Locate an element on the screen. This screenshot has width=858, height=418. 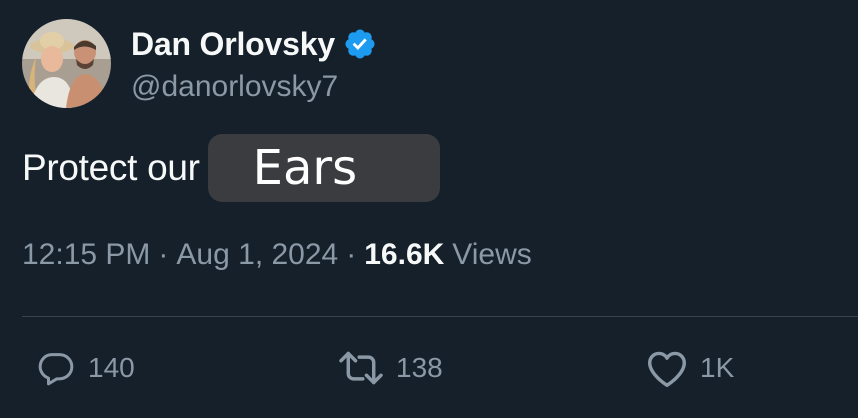
user-handle: @danorlovsky7 is located at coordinates (234, 87).